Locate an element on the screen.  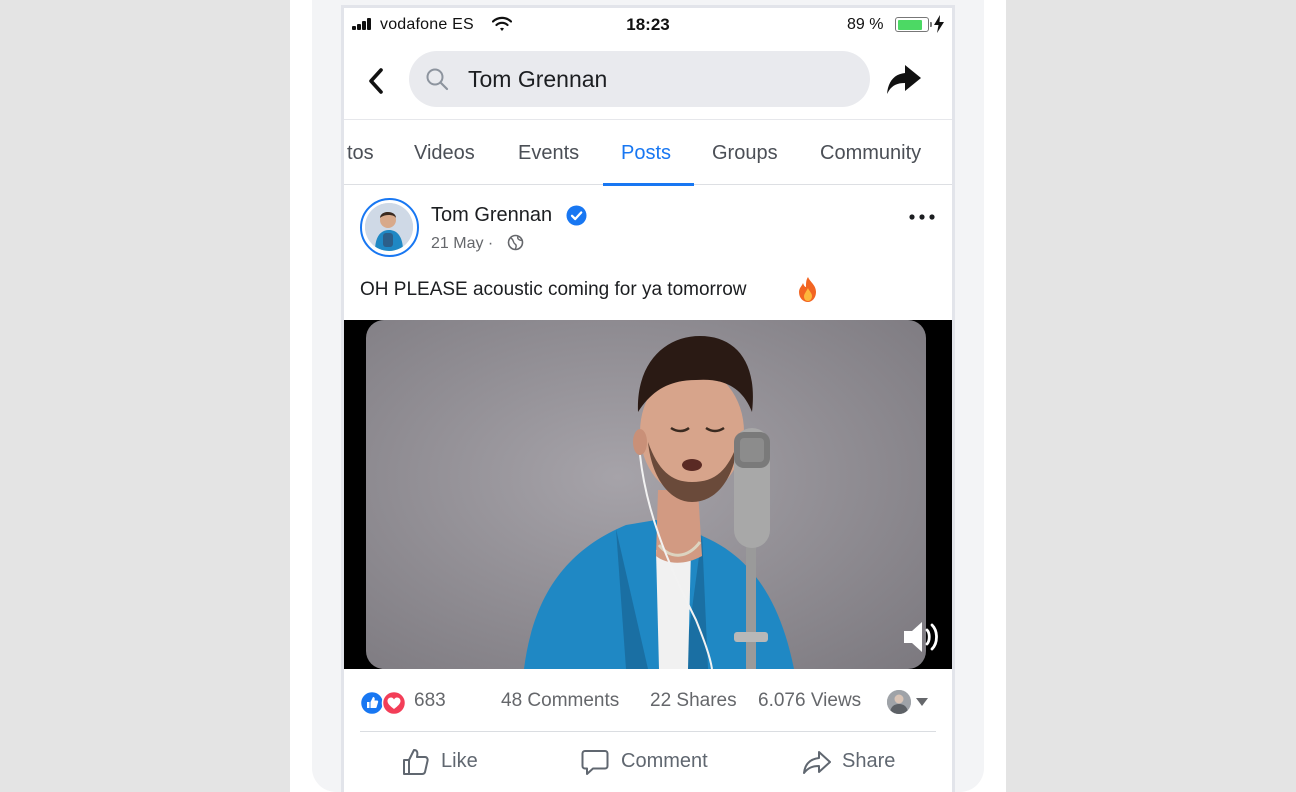
like-label: Like is located at coordinates (459, 761).